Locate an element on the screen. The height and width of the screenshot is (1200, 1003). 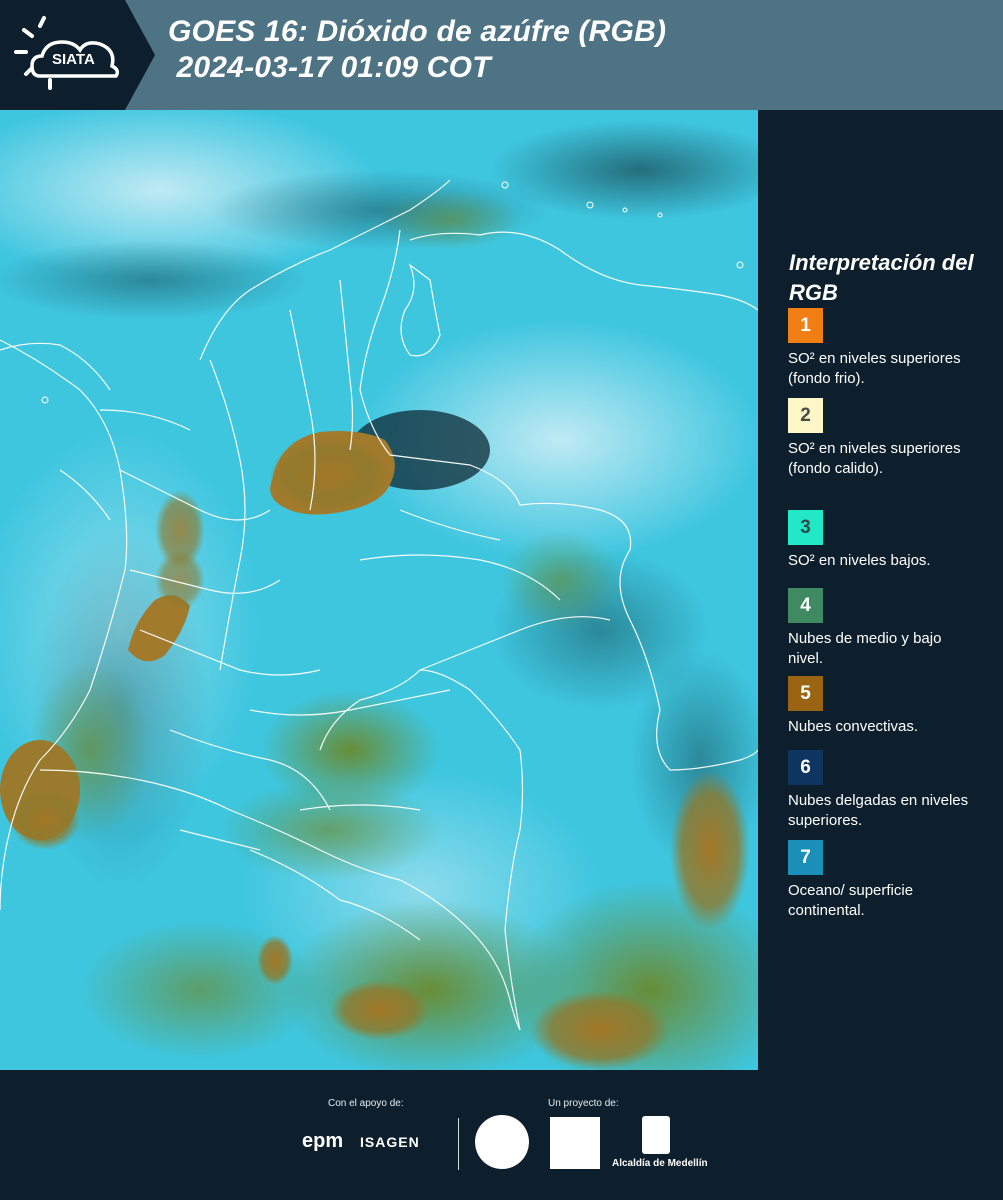
medellin-seal-icon is located at coordinates (502, 1142).